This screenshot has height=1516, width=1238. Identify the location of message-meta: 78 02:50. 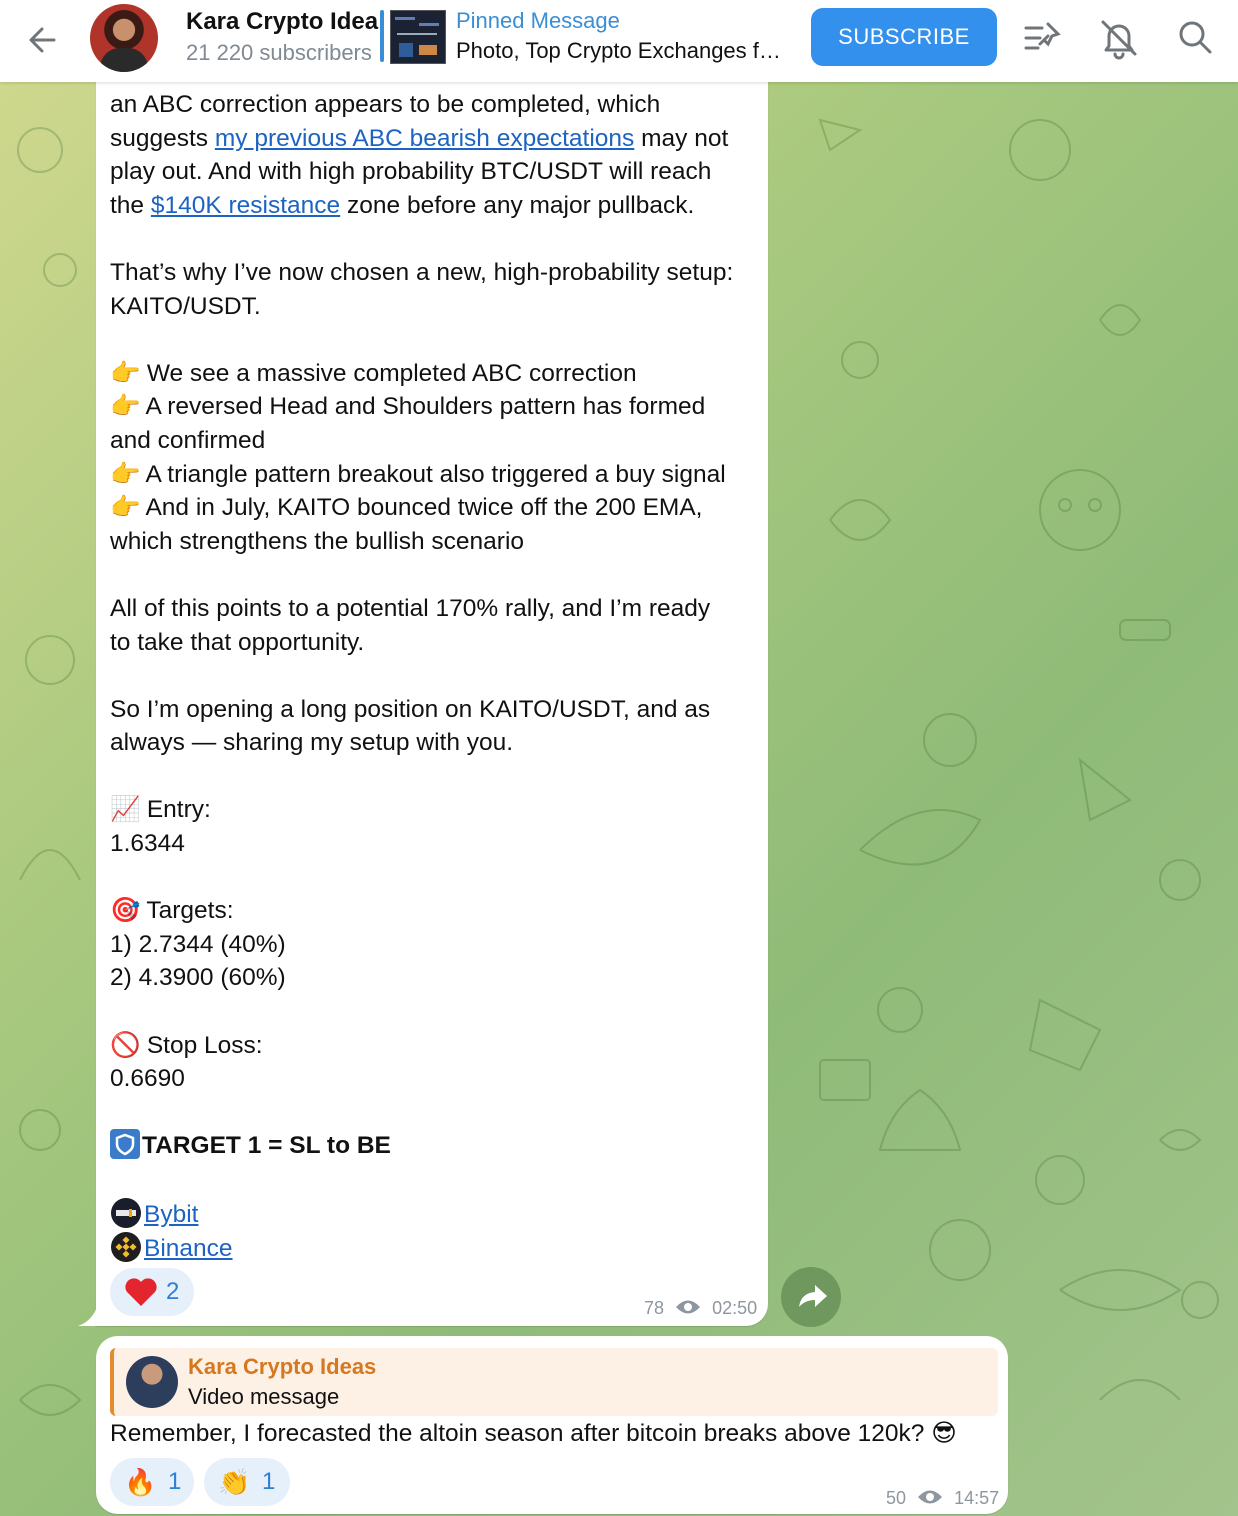
(700, 1308).